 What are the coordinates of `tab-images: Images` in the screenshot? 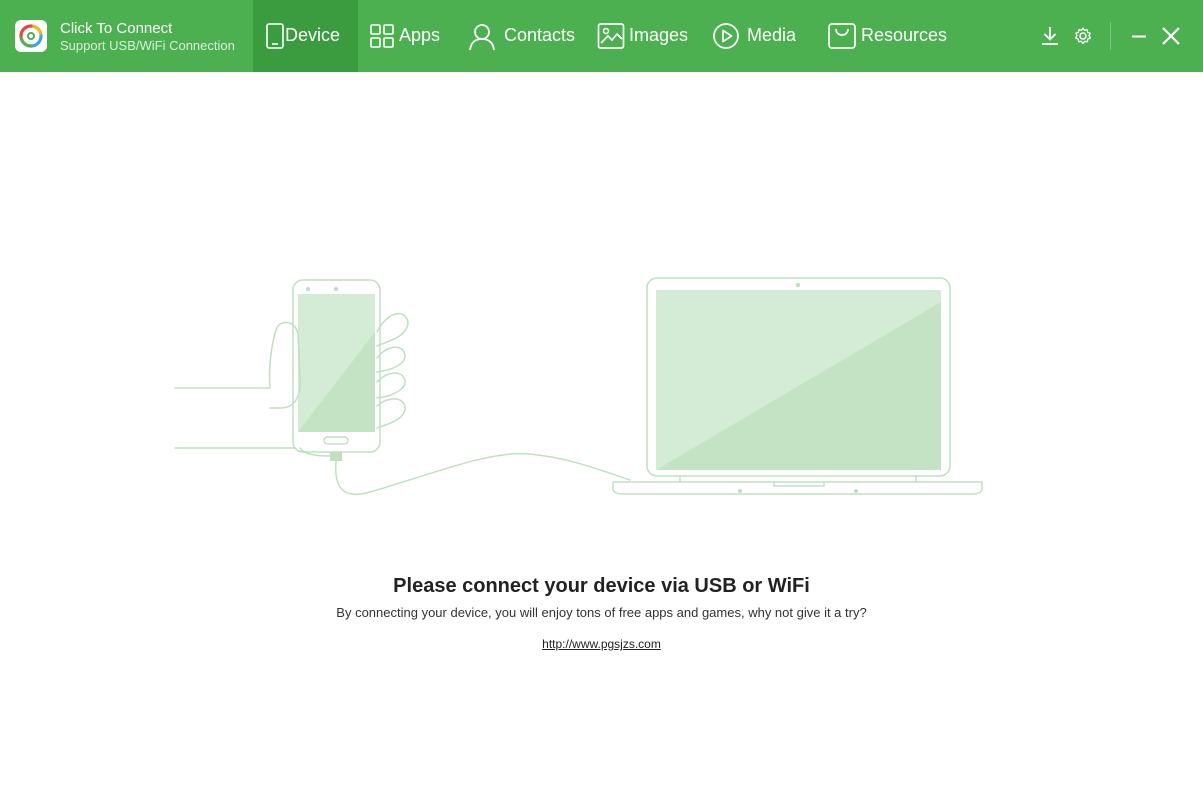 It's located at (643, 36).